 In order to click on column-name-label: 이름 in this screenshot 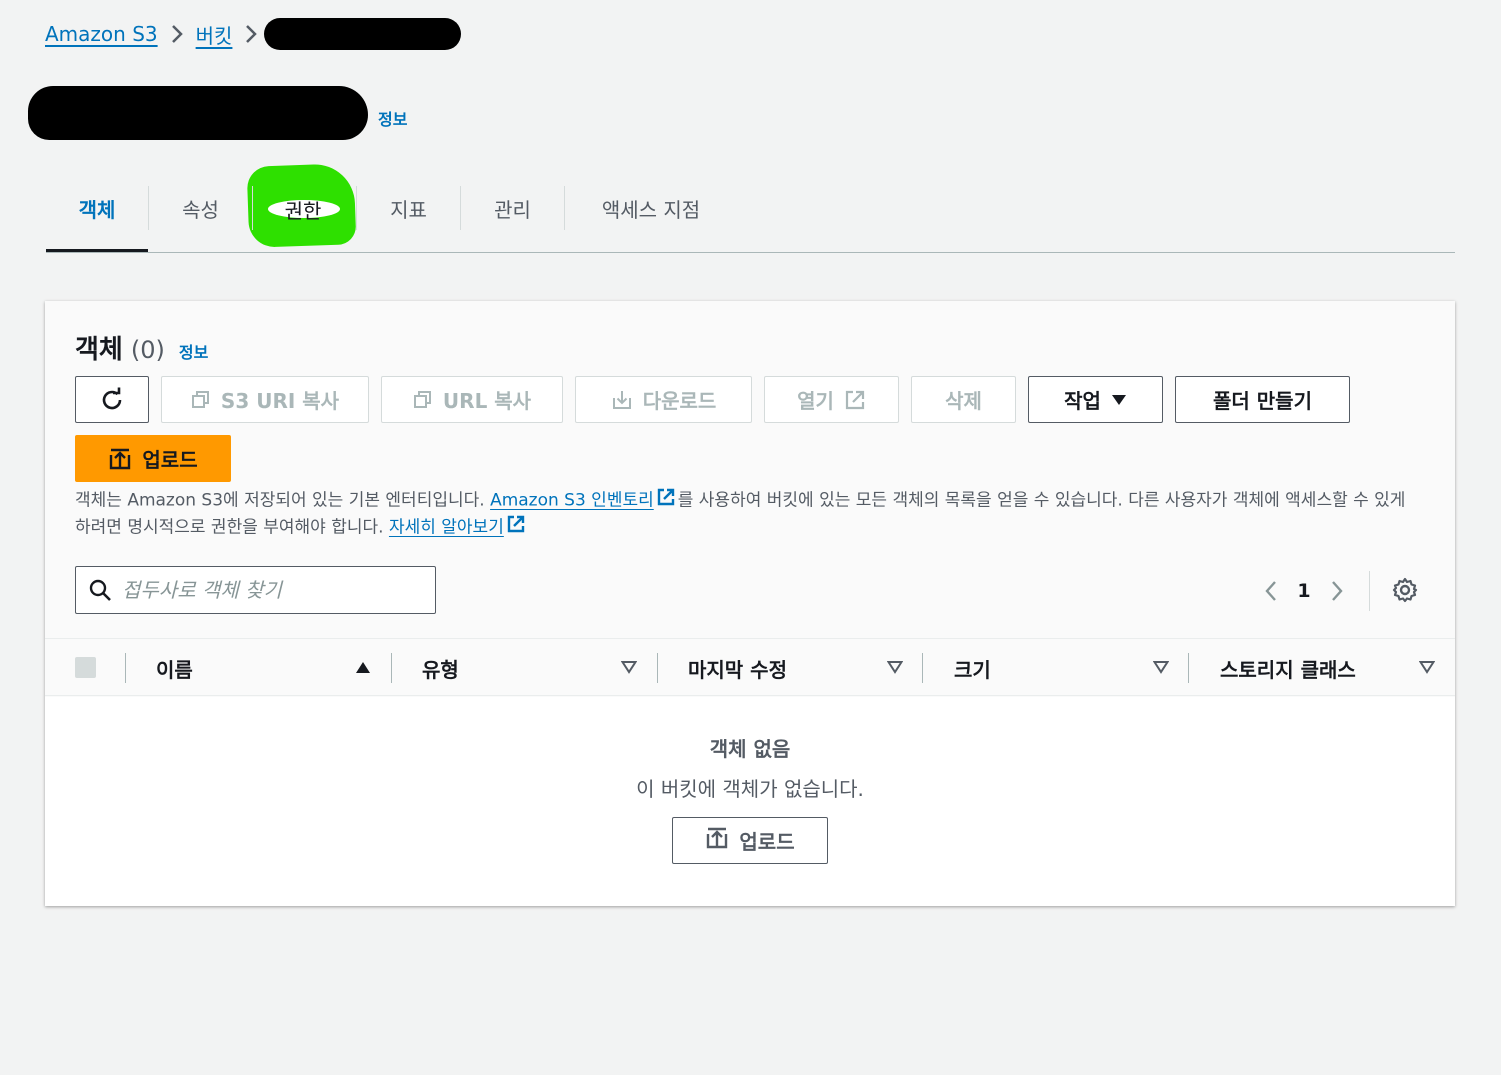, I will do `click(174, 669)`.